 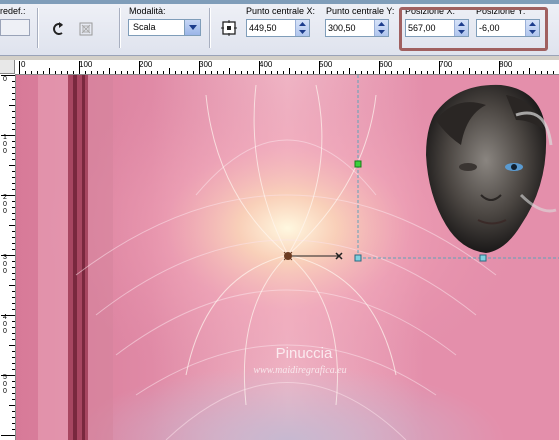 What do you see at coordinates (164, 27) in the screenshot?
I see `mode-dropdown: Scala` at bounding box center [164, 27].